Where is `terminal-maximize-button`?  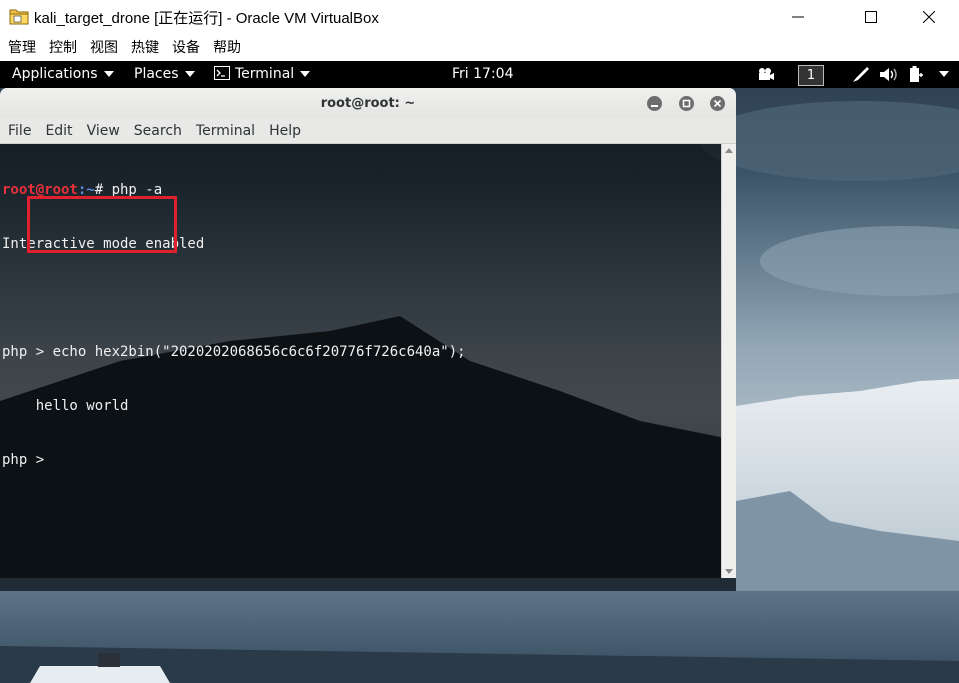 terminal-maximize-button is located at coordinates (686, 103).